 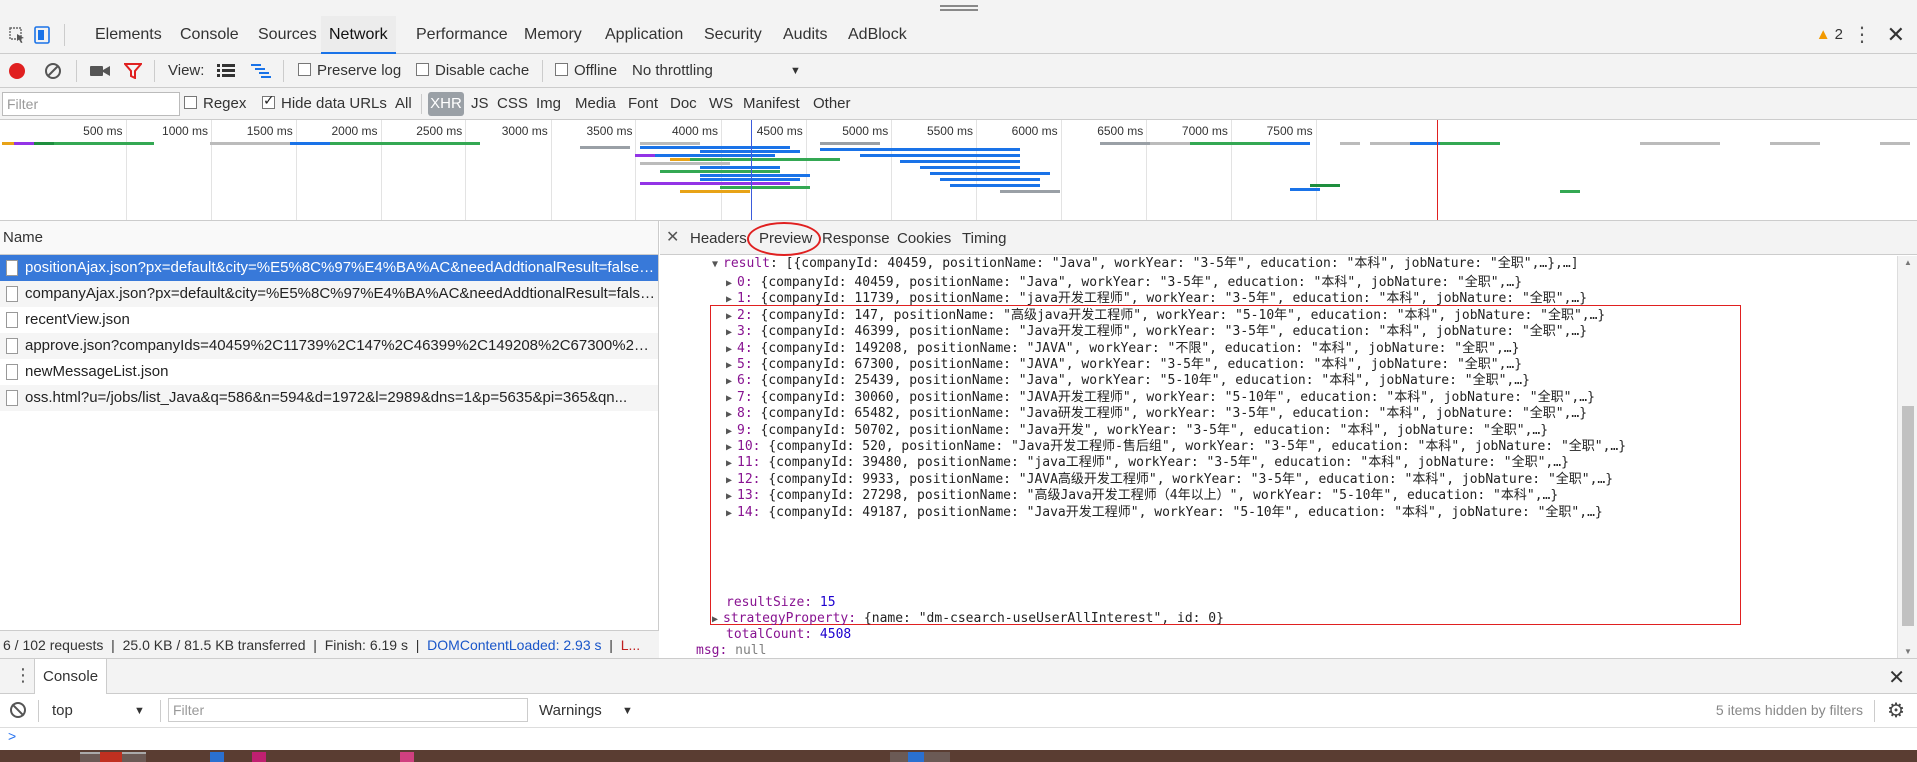 I want to click on timeline-tick: 7000 ms, so click(x=1207, y=170).